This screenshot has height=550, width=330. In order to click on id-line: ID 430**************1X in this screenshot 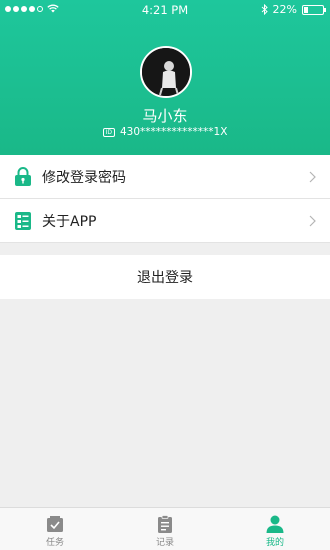, I will do `click(165, 132)`.